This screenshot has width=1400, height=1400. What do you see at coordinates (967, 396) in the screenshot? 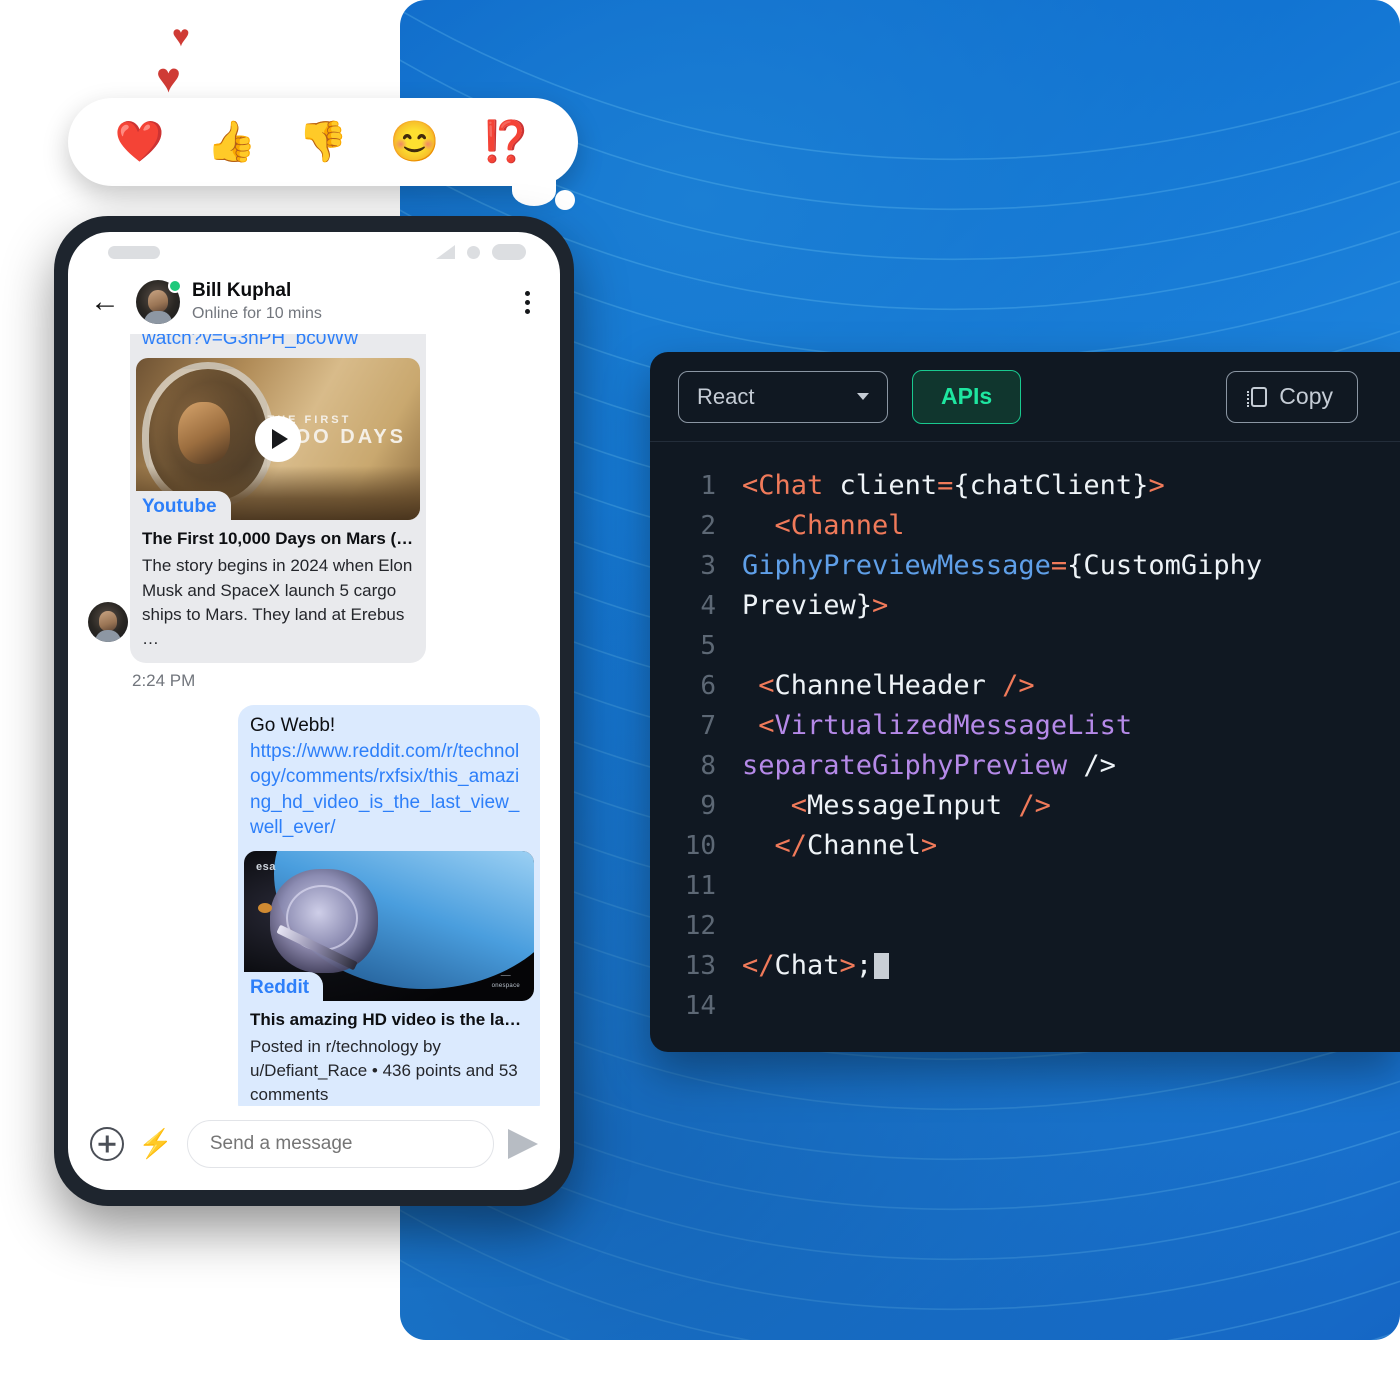
I see `apis-button: APIs` at bounding box center [967, 396].